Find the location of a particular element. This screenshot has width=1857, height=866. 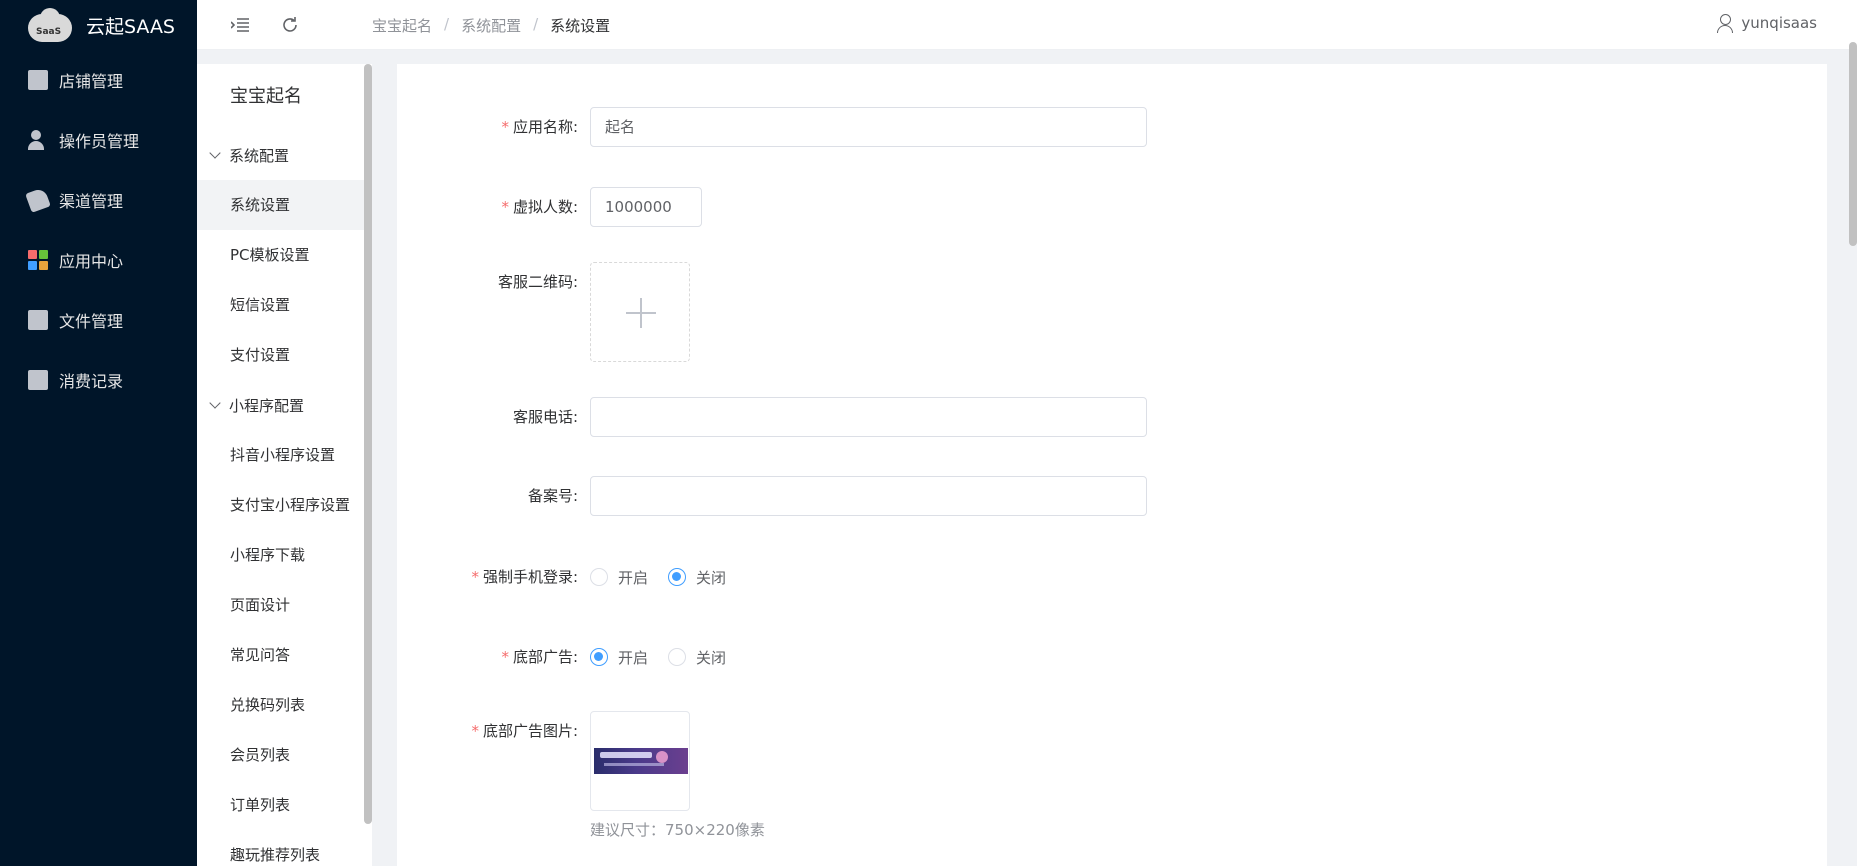

page-scrollbar is located at coordinates (1853, 144).